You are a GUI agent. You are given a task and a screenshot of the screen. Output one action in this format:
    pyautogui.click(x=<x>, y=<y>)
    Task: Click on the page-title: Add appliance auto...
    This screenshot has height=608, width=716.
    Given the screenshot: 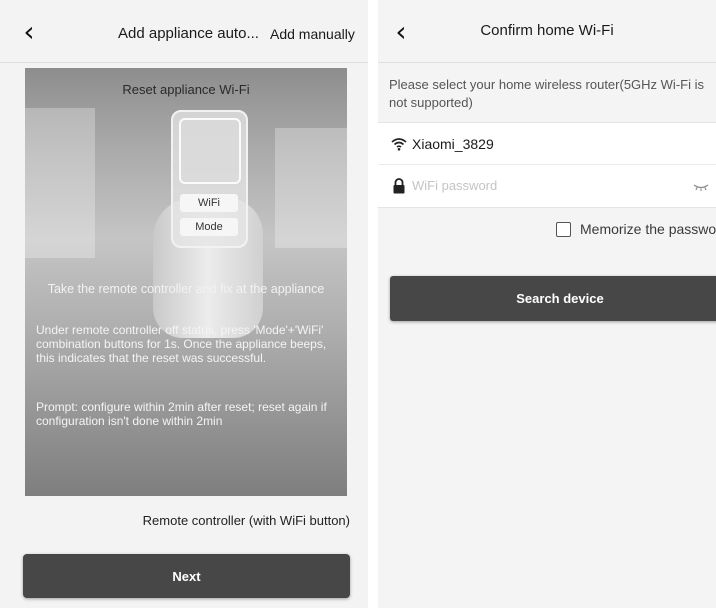 What is the action you would take?
    pyautogui.click(x=188, y=33)
    